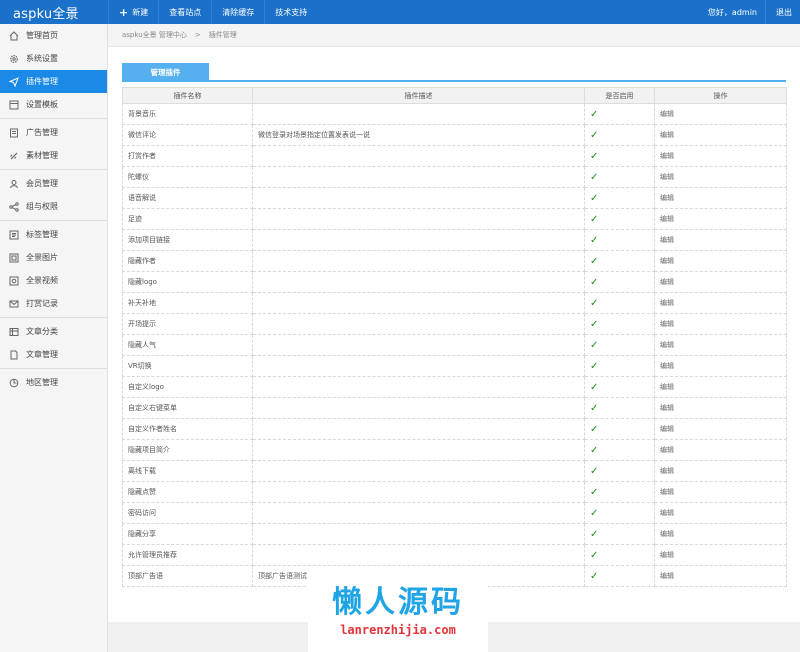 The width and height of the screenshot is (800, 652). Describe the element at coordinates (53, 206) in the screenshot. I see `sidebar-item: 组与权限` at that location.